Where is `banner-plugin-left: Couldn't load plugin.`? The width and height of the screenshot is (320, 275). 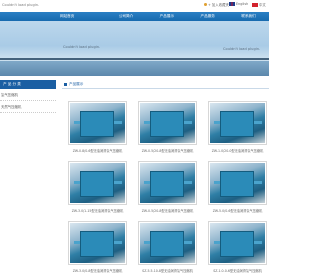
banner-plugin-left: Couldn't load plugin. is located at coordinates (82, 47).